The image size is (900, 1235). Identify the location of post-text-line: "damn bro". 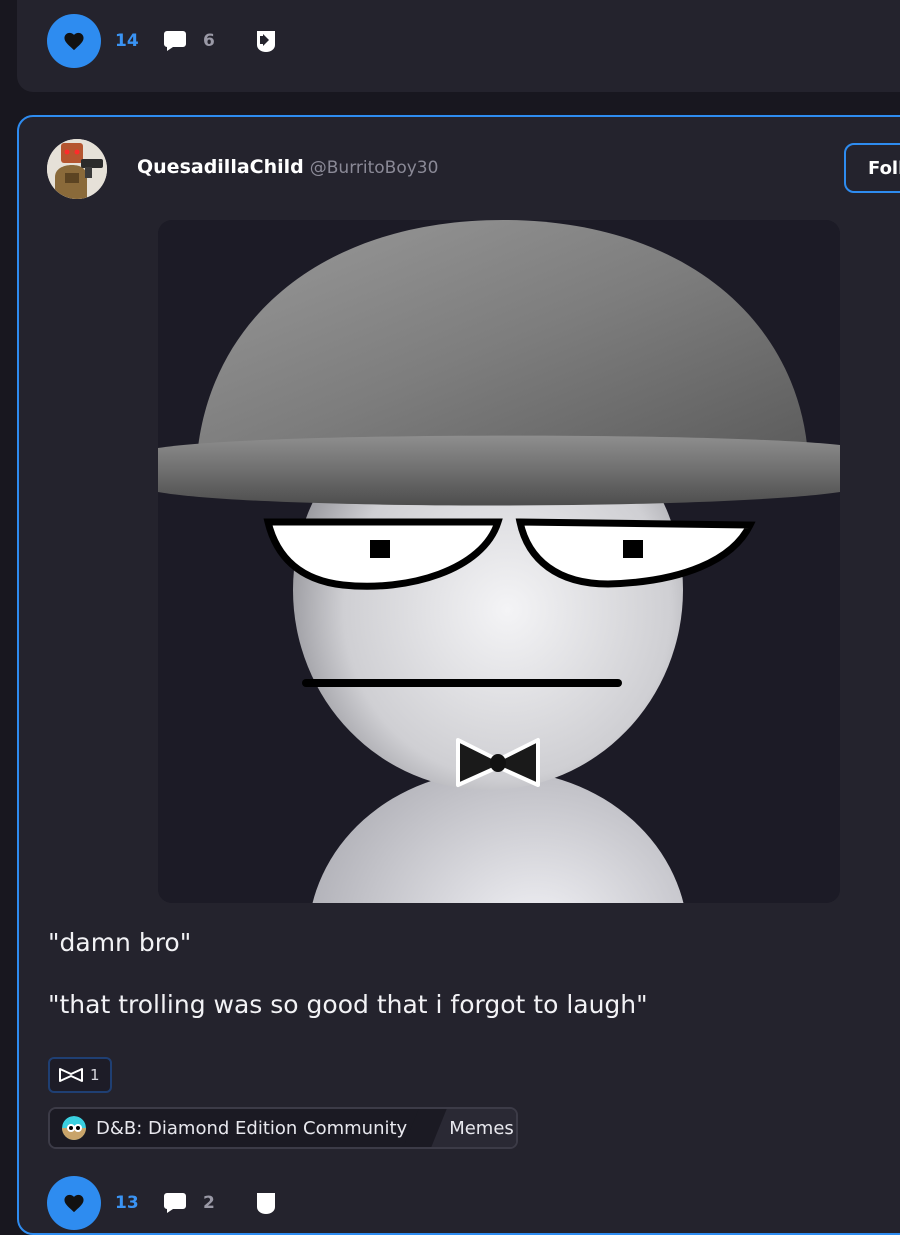
(120, 942).